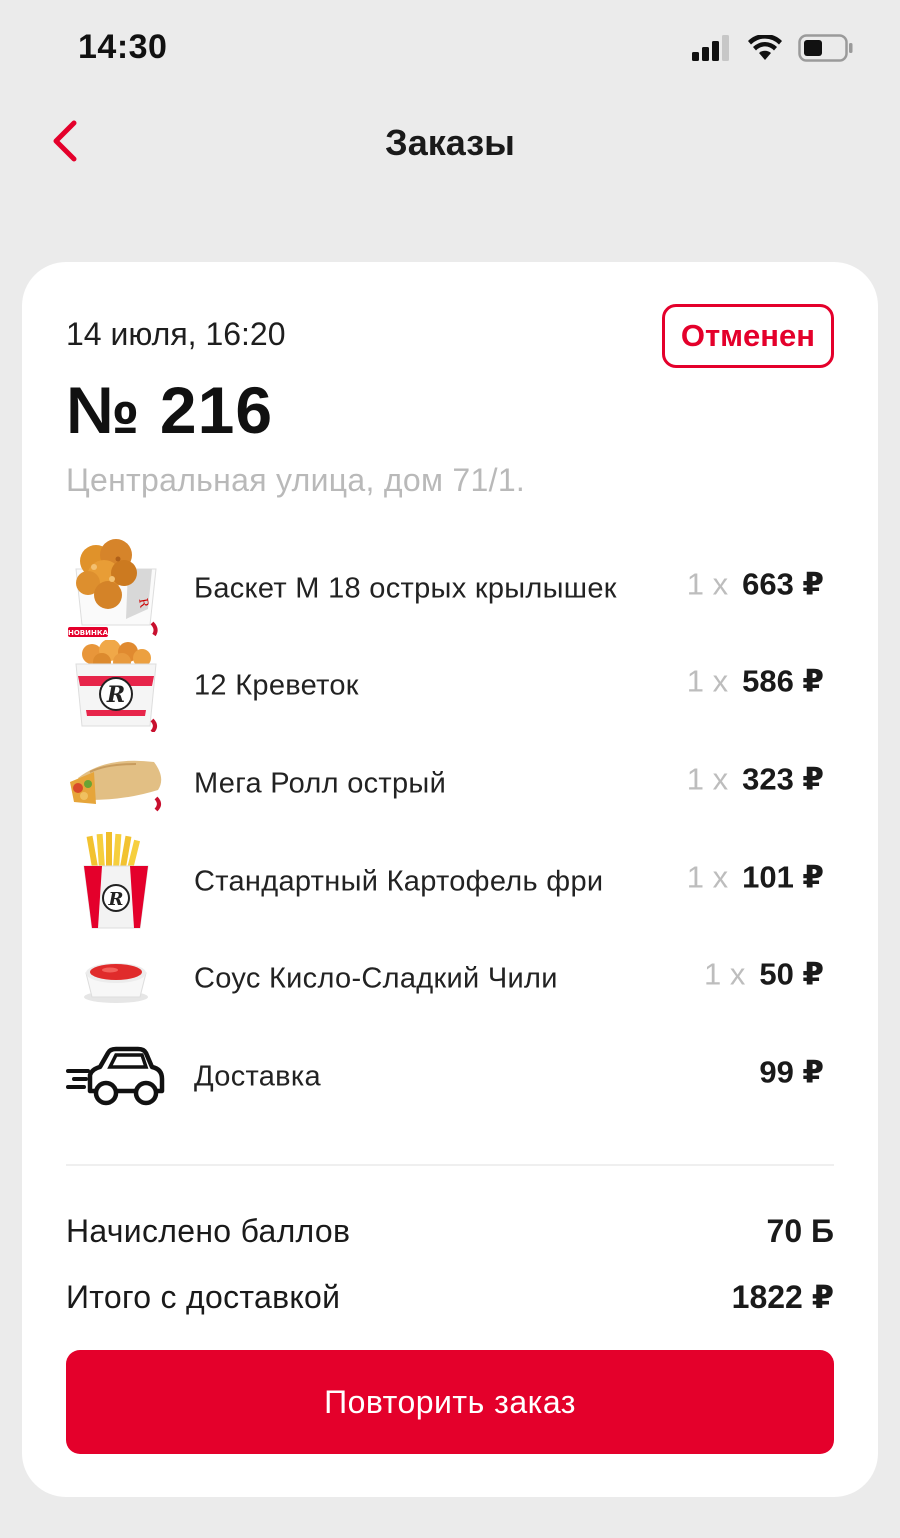  I want to click on item-price: 1 x 101 ₽, so click(755, 877).